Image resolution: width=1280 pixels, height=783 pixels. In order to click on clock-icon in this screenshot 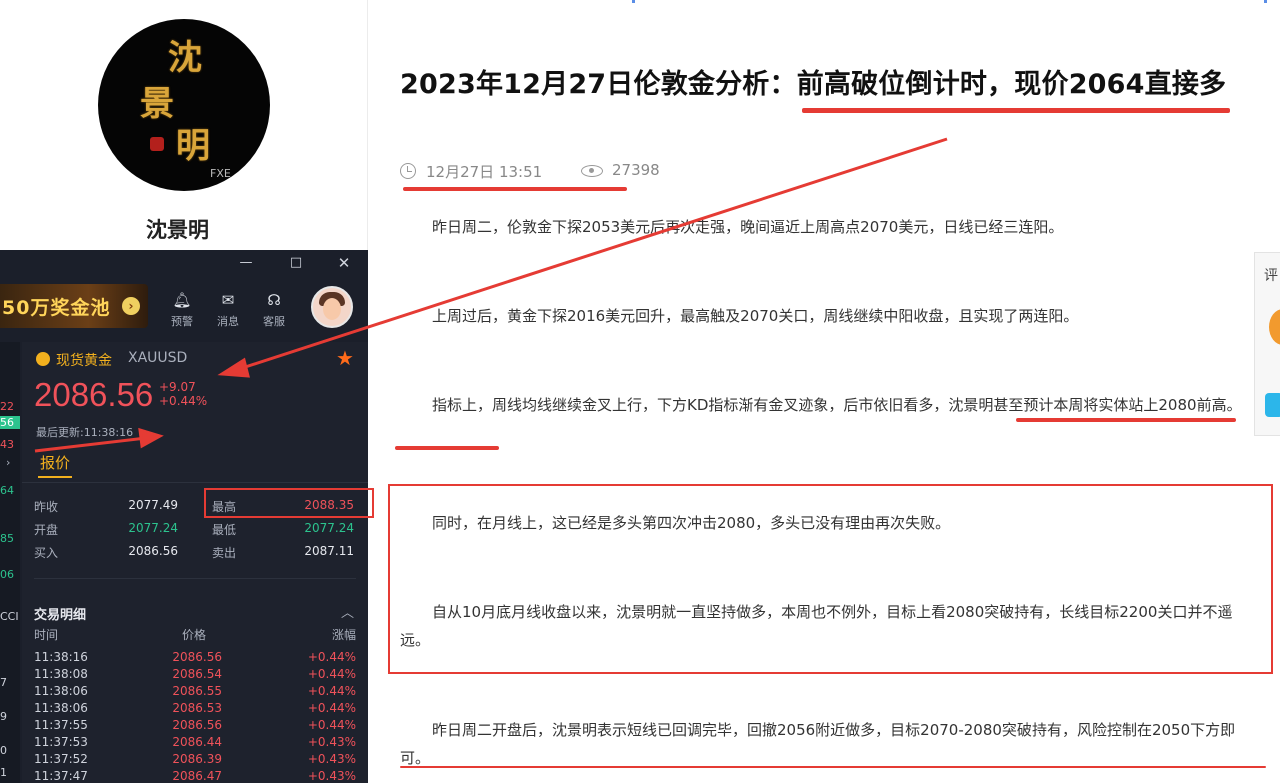, I will do `click(408, 171)`.